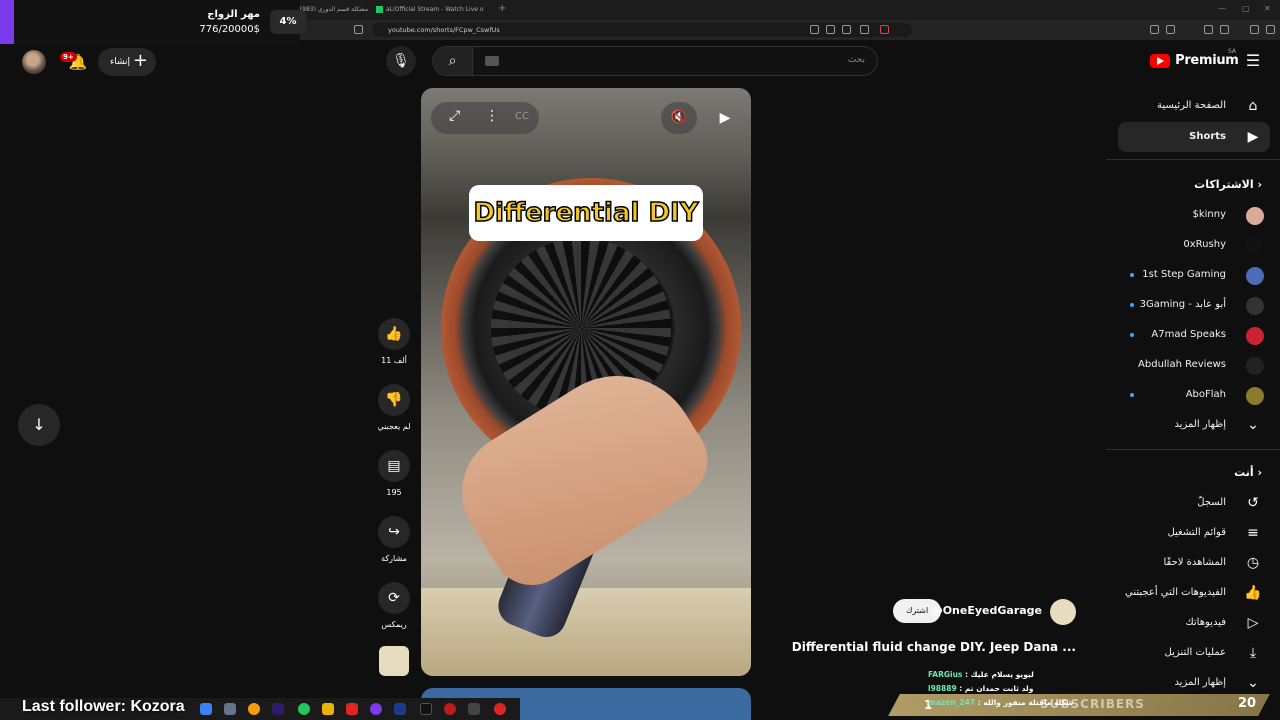 This screenshot has height=720, width=1280. What do you see at coordinates (278, 709) in the screenshot?
I see `premiere-icon` at bounding box center [278, 709].